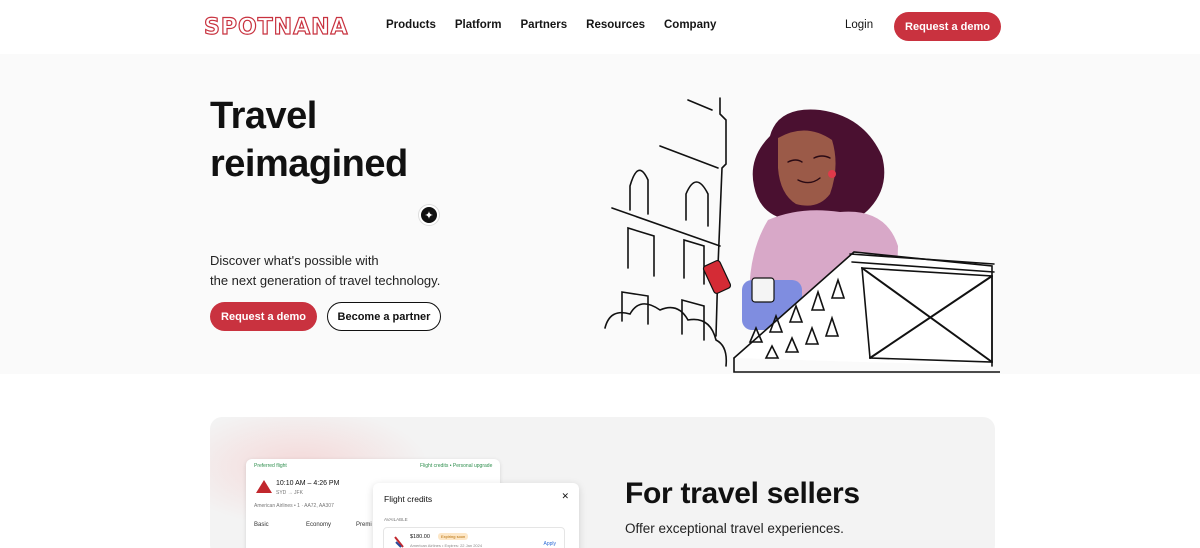 The width and height of the screenshot is (1200, 548). I want to click on flight-tags: Flight credits • Personal upgrade, so click(456, 466).